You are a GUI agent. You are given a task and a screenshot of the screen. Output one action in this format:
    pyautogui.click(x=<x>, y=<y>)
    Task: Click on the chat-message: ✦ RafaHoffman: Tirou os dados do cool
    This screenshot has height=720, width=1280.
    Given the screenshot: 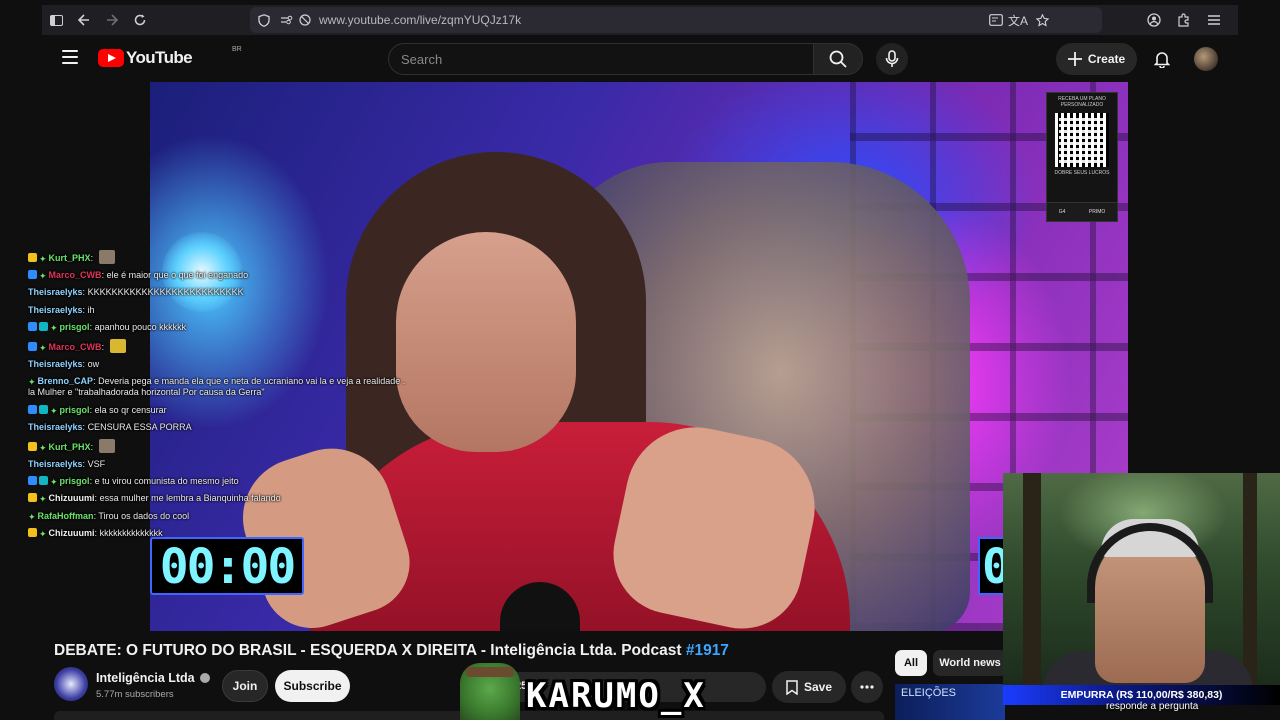 What is the action you would take?
    pyautogui.click(x=218, y=516)
    